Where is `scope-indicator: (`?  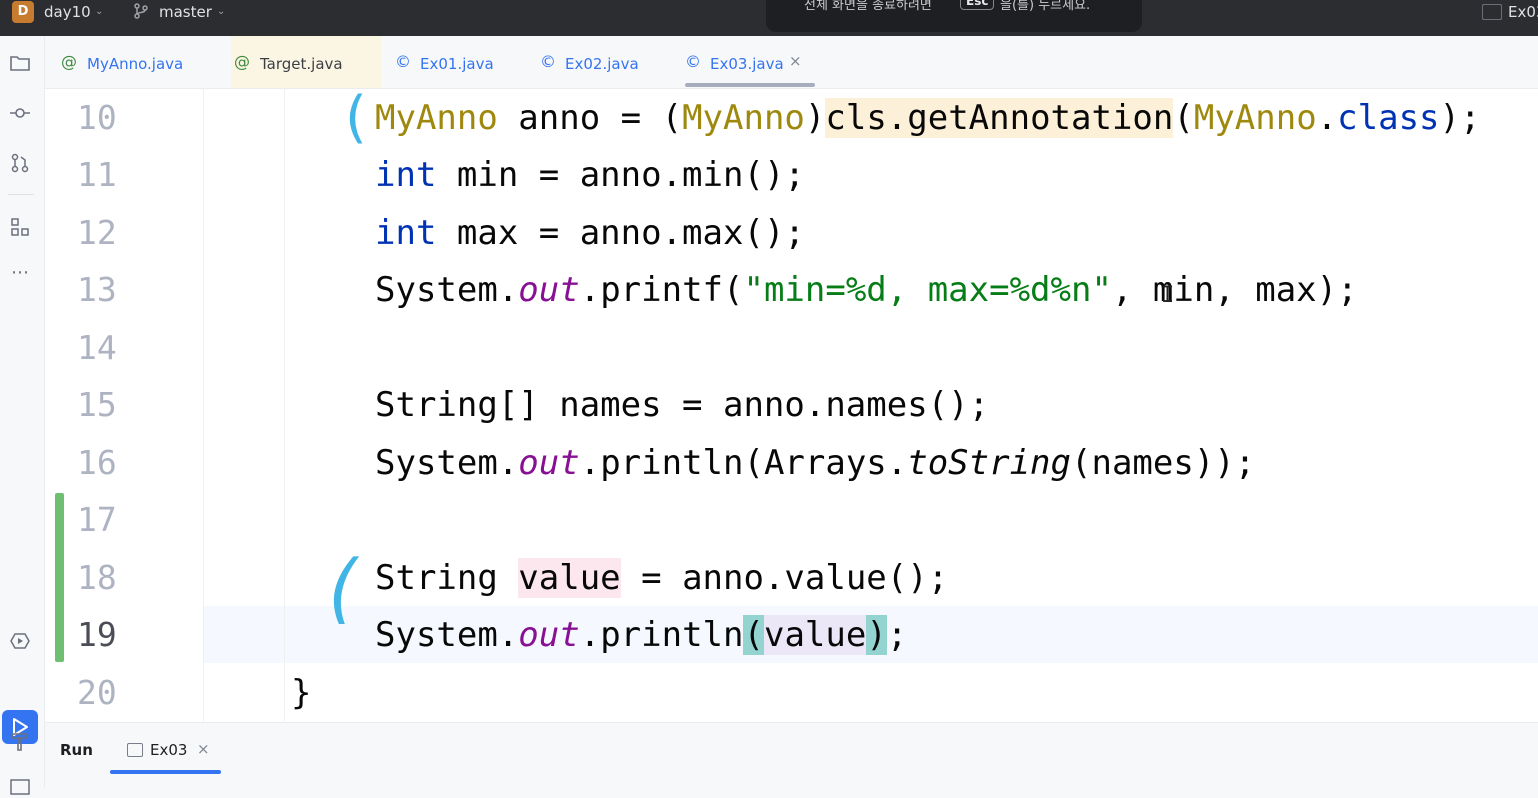
scope-indicator: ( is located at coordinates (356, 117).